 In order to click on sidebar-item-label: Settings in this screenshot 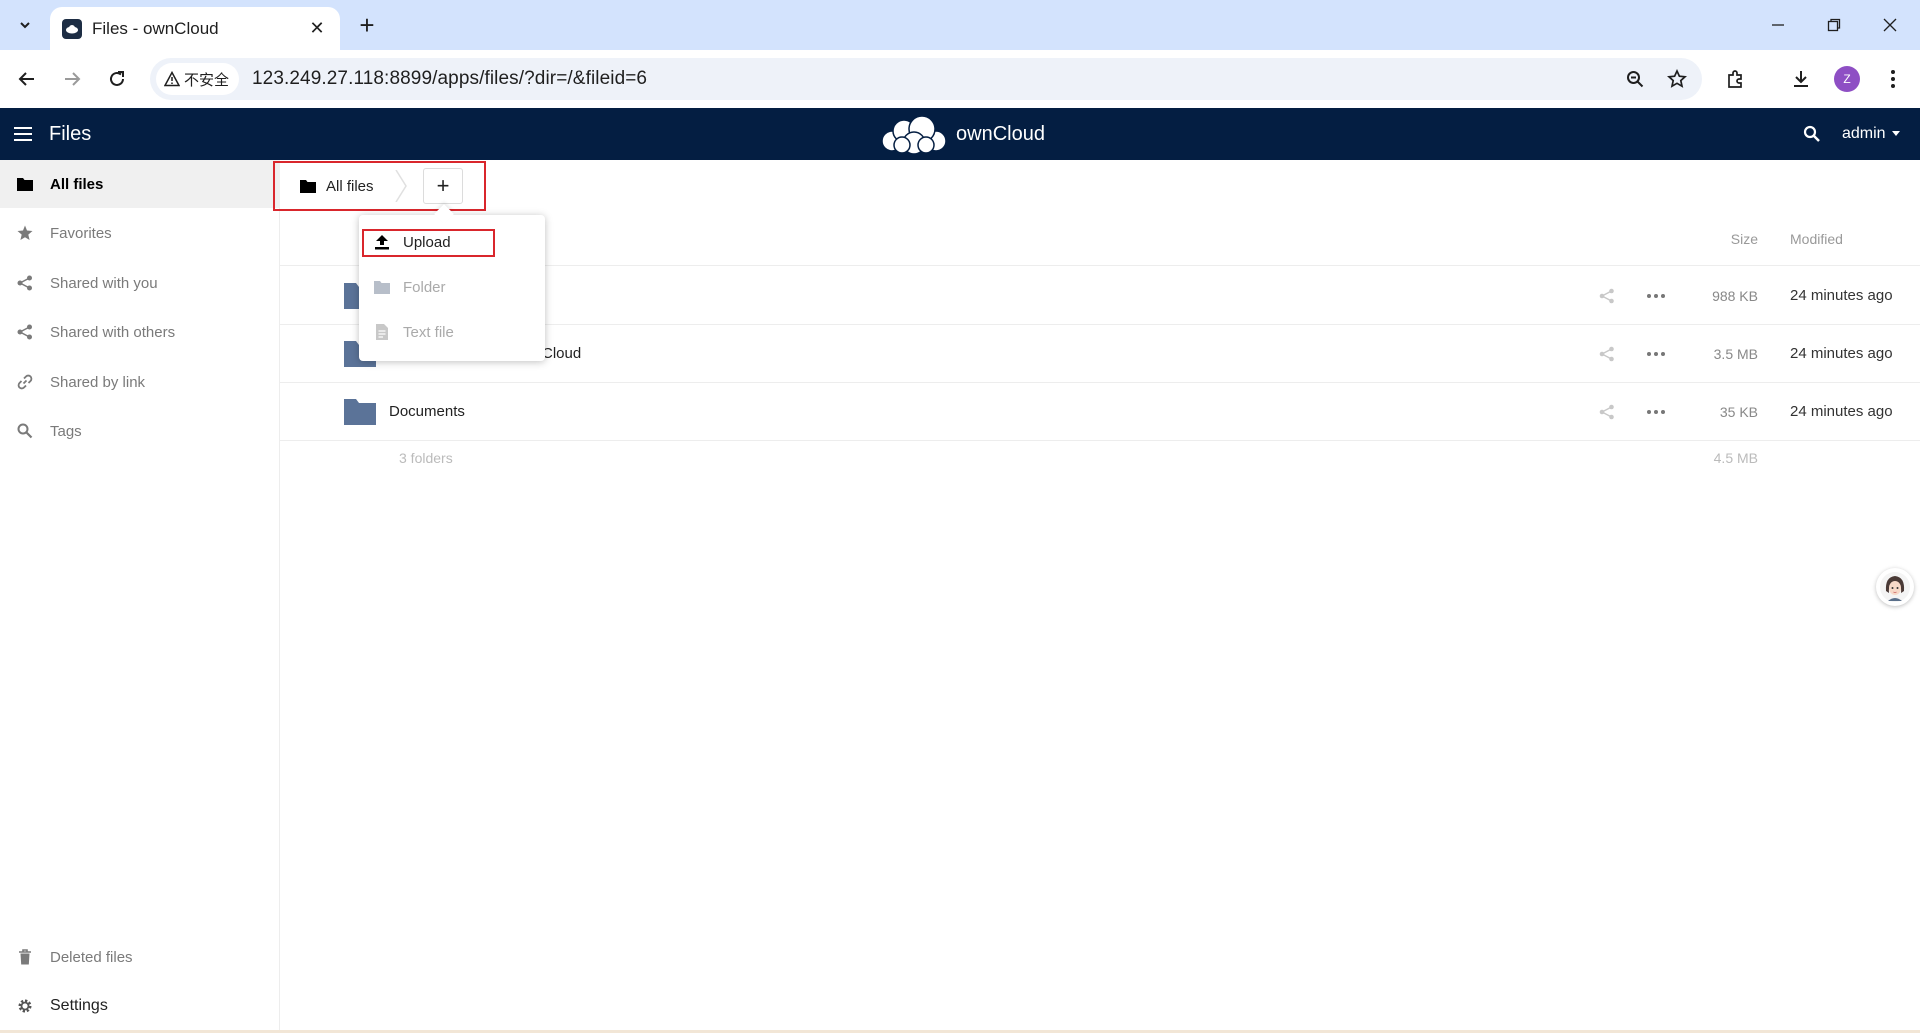, I will do `click(79, 1005)`.